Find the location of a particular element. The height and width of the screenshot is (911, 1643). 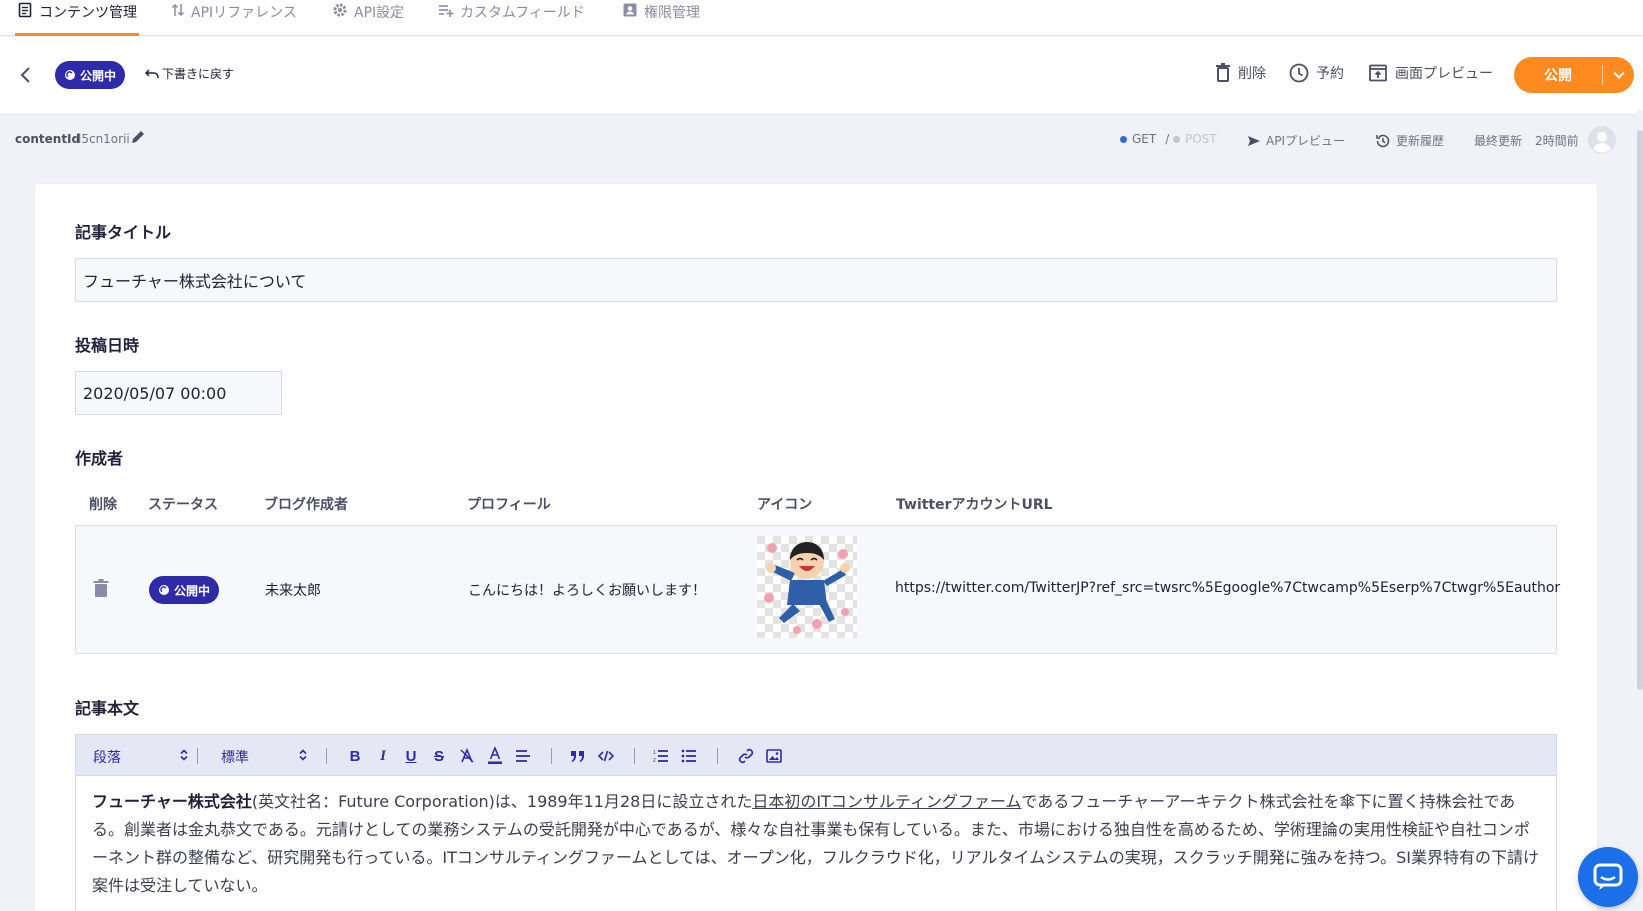

published-icon is located at coordinates (164, 590).